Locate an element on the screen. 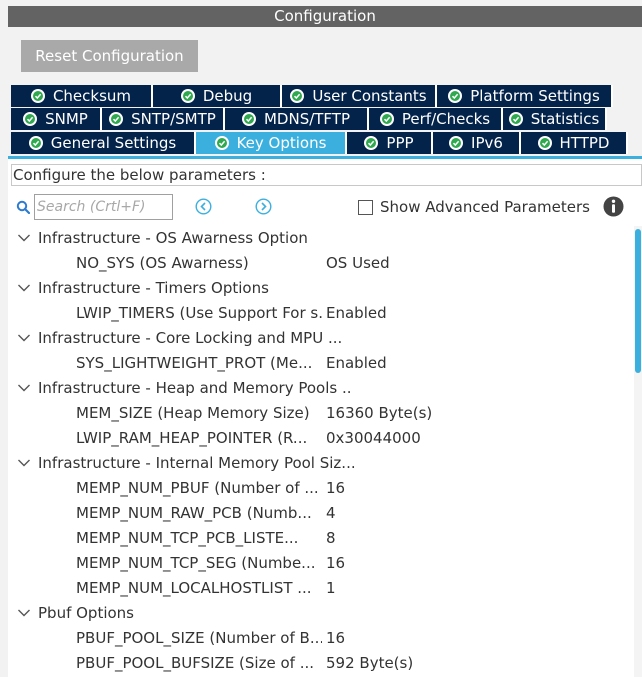 Image resolution: width=642 pixels, height=677 pixels. tab-label: IPv6 is located at coordinates (487, 143).